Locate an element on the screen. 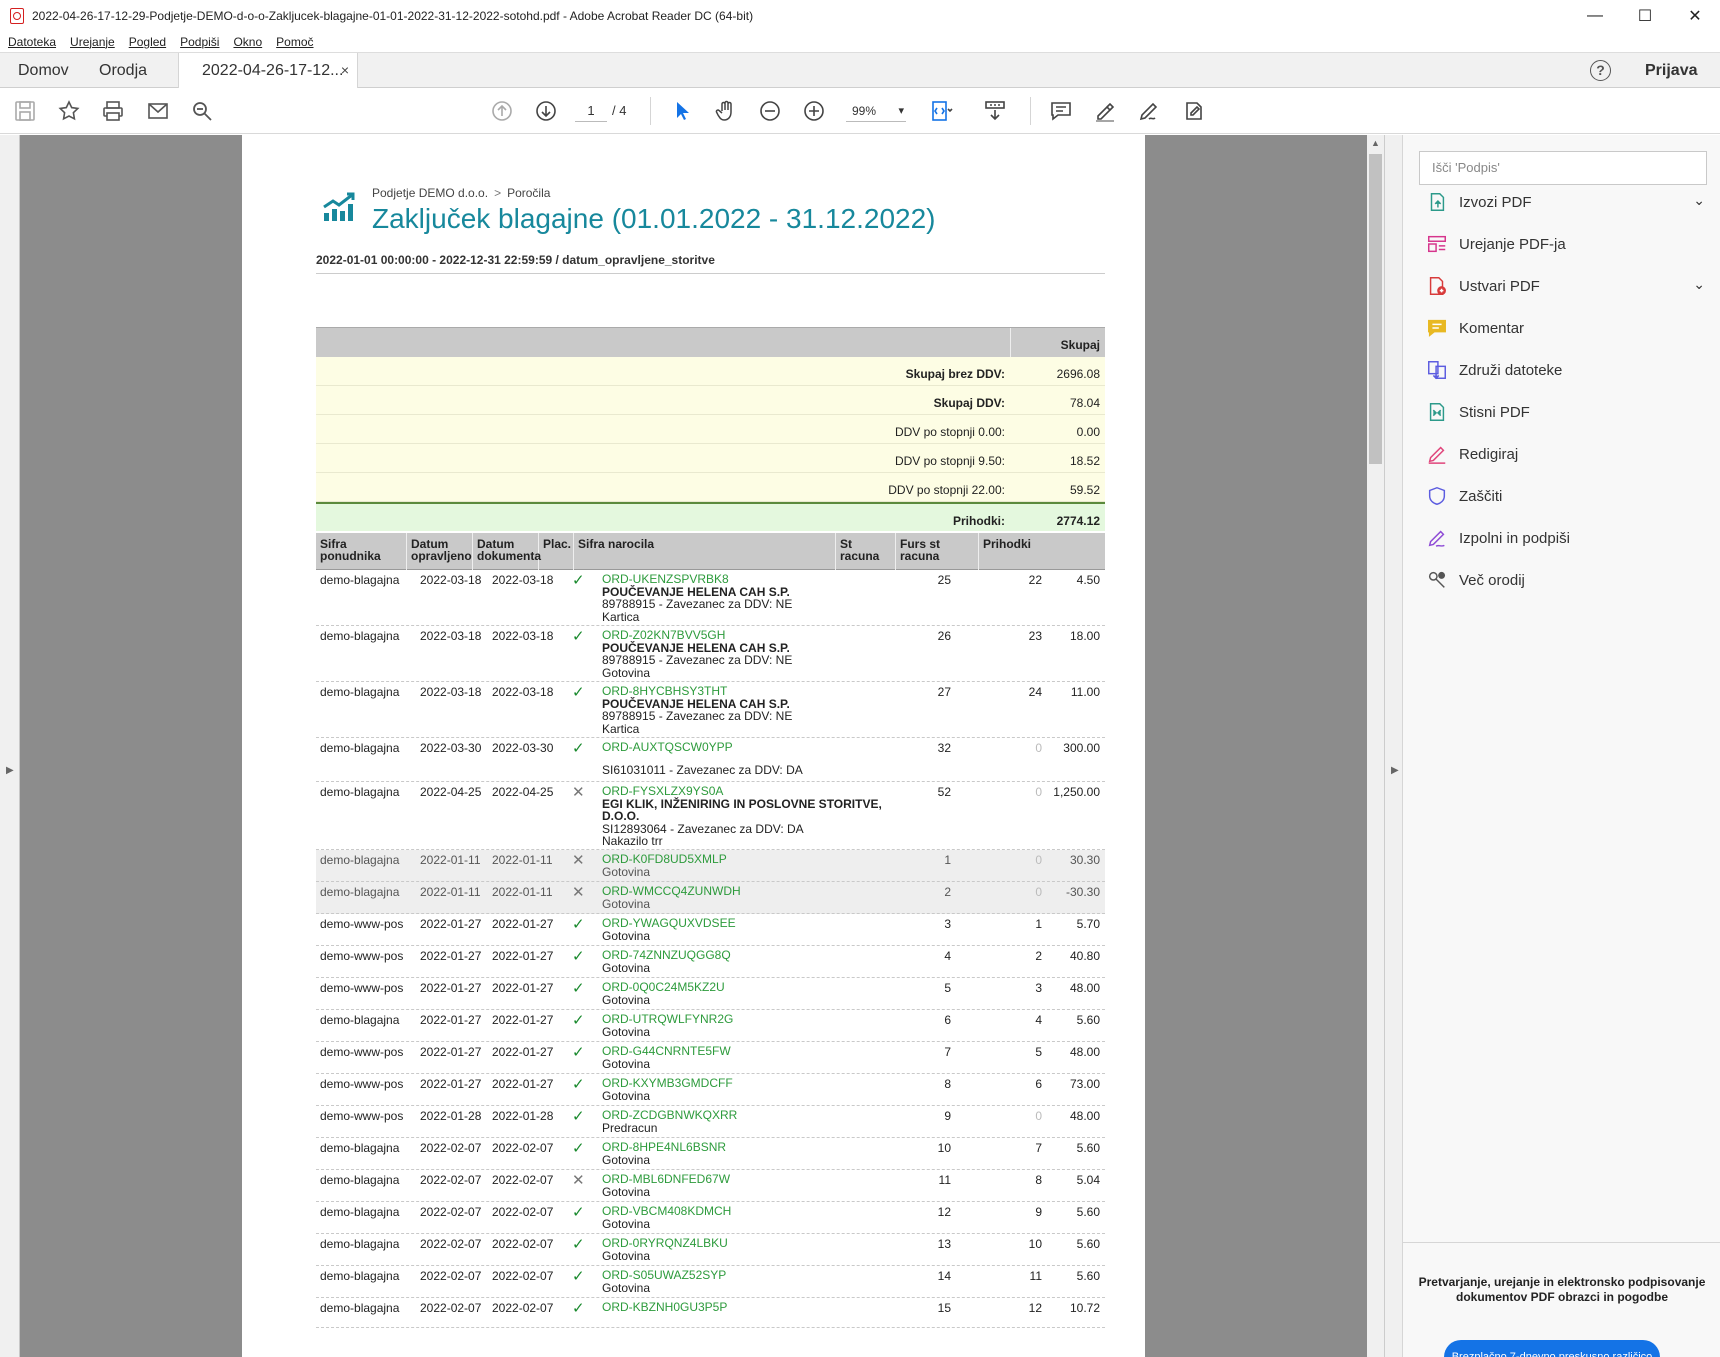 This screenshot has width=1720, height=1357. hand-tool-icon is located at coordinates (726, 111).